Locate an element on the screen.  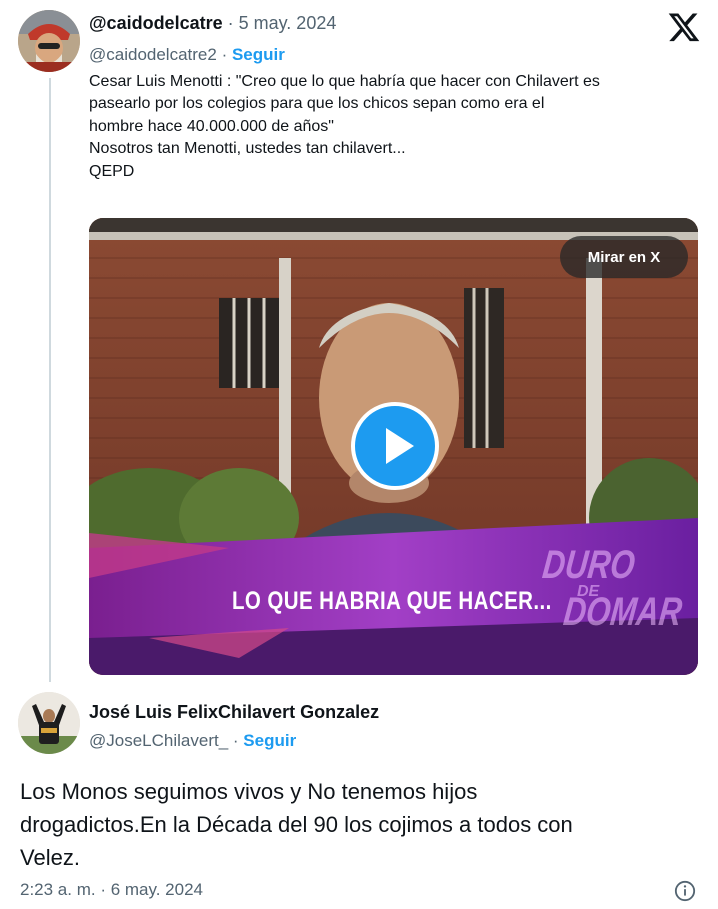
text-line: Velez. is located at coordinates (50, 857).